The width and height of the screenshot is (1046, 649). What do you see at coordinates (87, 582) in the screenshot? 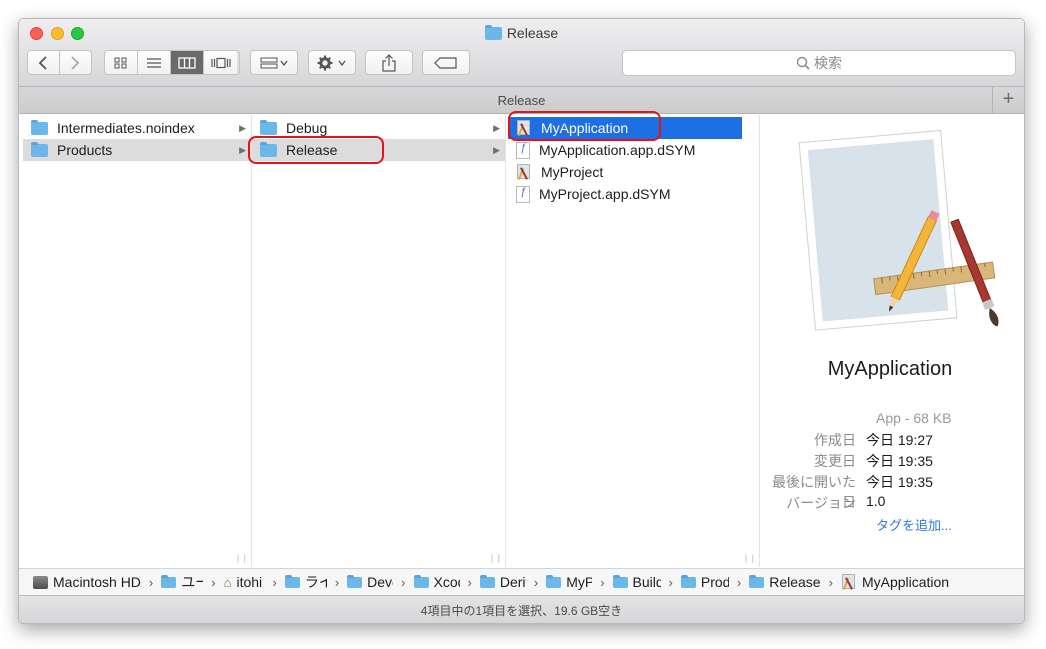
I see `path-item-macintosh-hd: Macintosh HD` at bounding box center [87, 582].